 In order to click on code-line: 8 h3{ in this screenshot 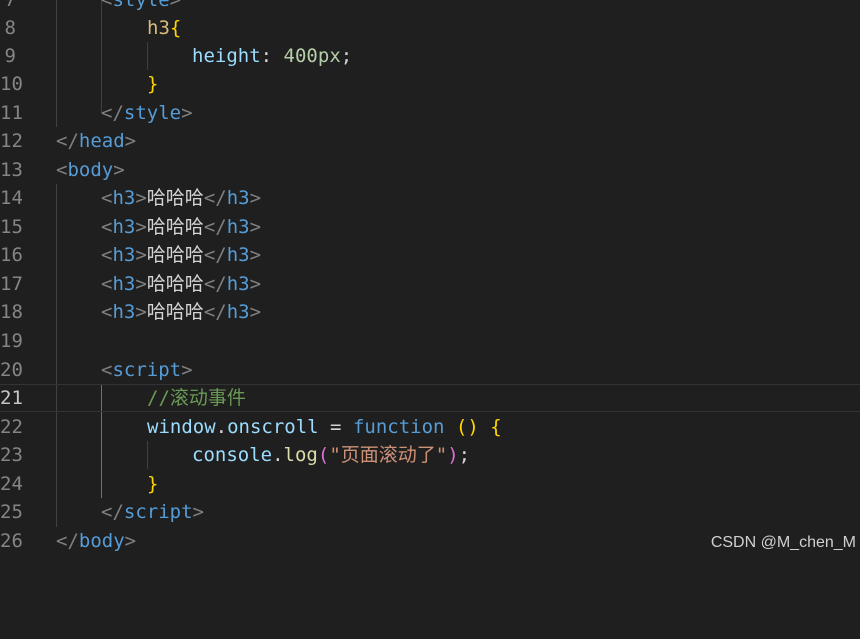, I will do `click(430, 28)`.